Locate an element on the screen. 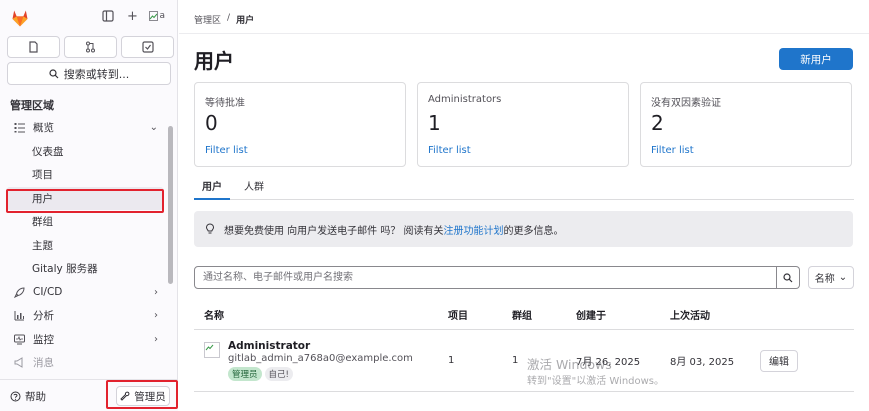 The height and width of the screenshot is (411, 869). self-badge: 自己! is located at coordinates (278, 374).